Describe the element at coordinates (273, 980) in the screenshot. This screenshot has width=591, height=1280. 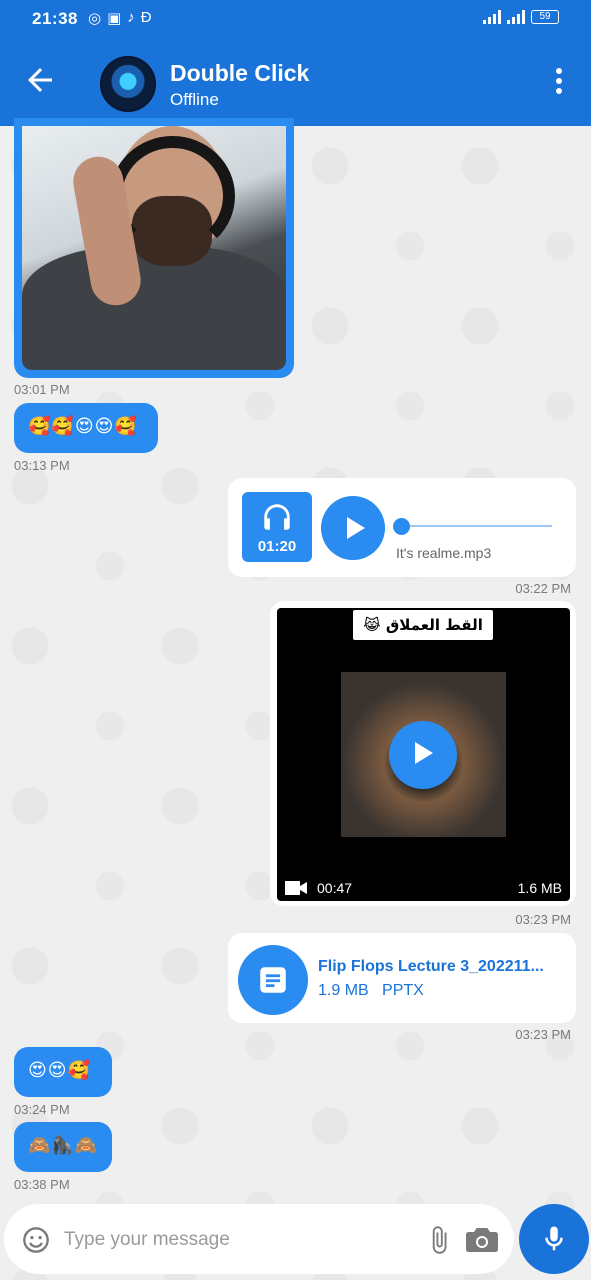
I see `document-icon` at that location.